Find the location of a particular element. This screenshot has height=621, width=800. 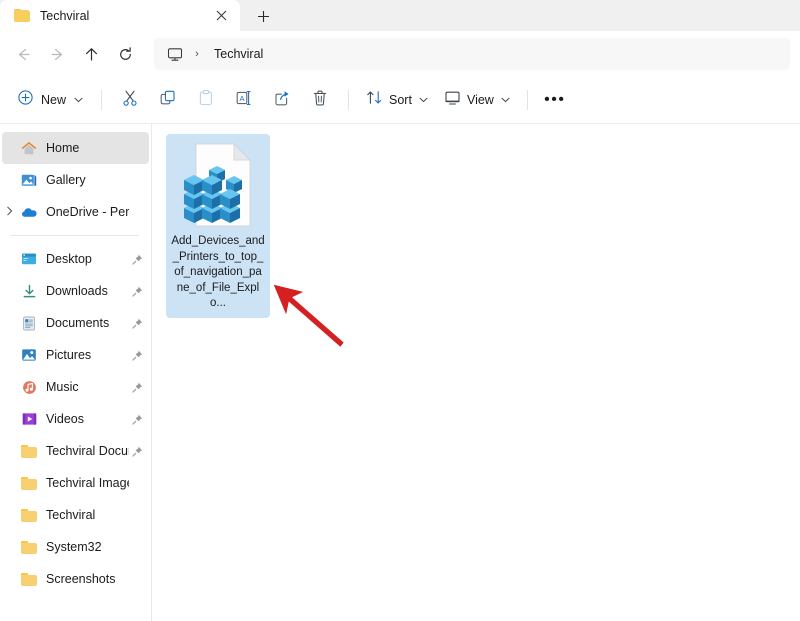

sidebar-item-pictures: Pictures is located at coordinates (75, 355).